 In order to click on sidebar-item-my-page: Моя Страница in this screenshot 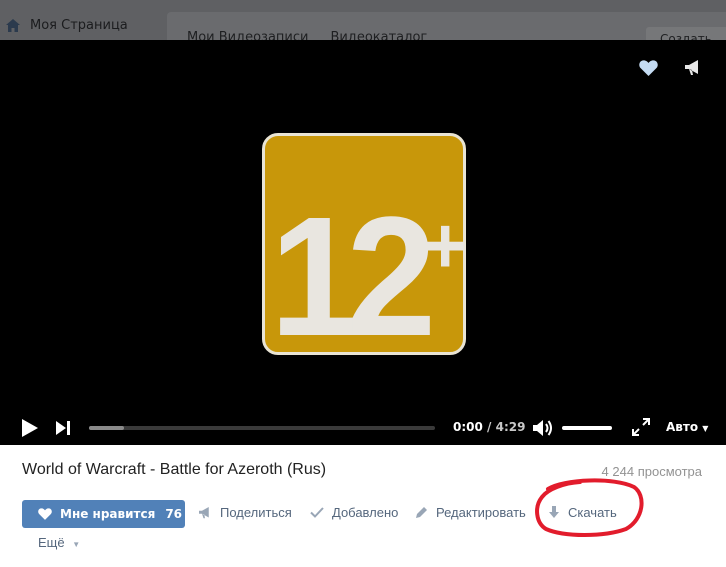, I will do `click(80, 25)`.